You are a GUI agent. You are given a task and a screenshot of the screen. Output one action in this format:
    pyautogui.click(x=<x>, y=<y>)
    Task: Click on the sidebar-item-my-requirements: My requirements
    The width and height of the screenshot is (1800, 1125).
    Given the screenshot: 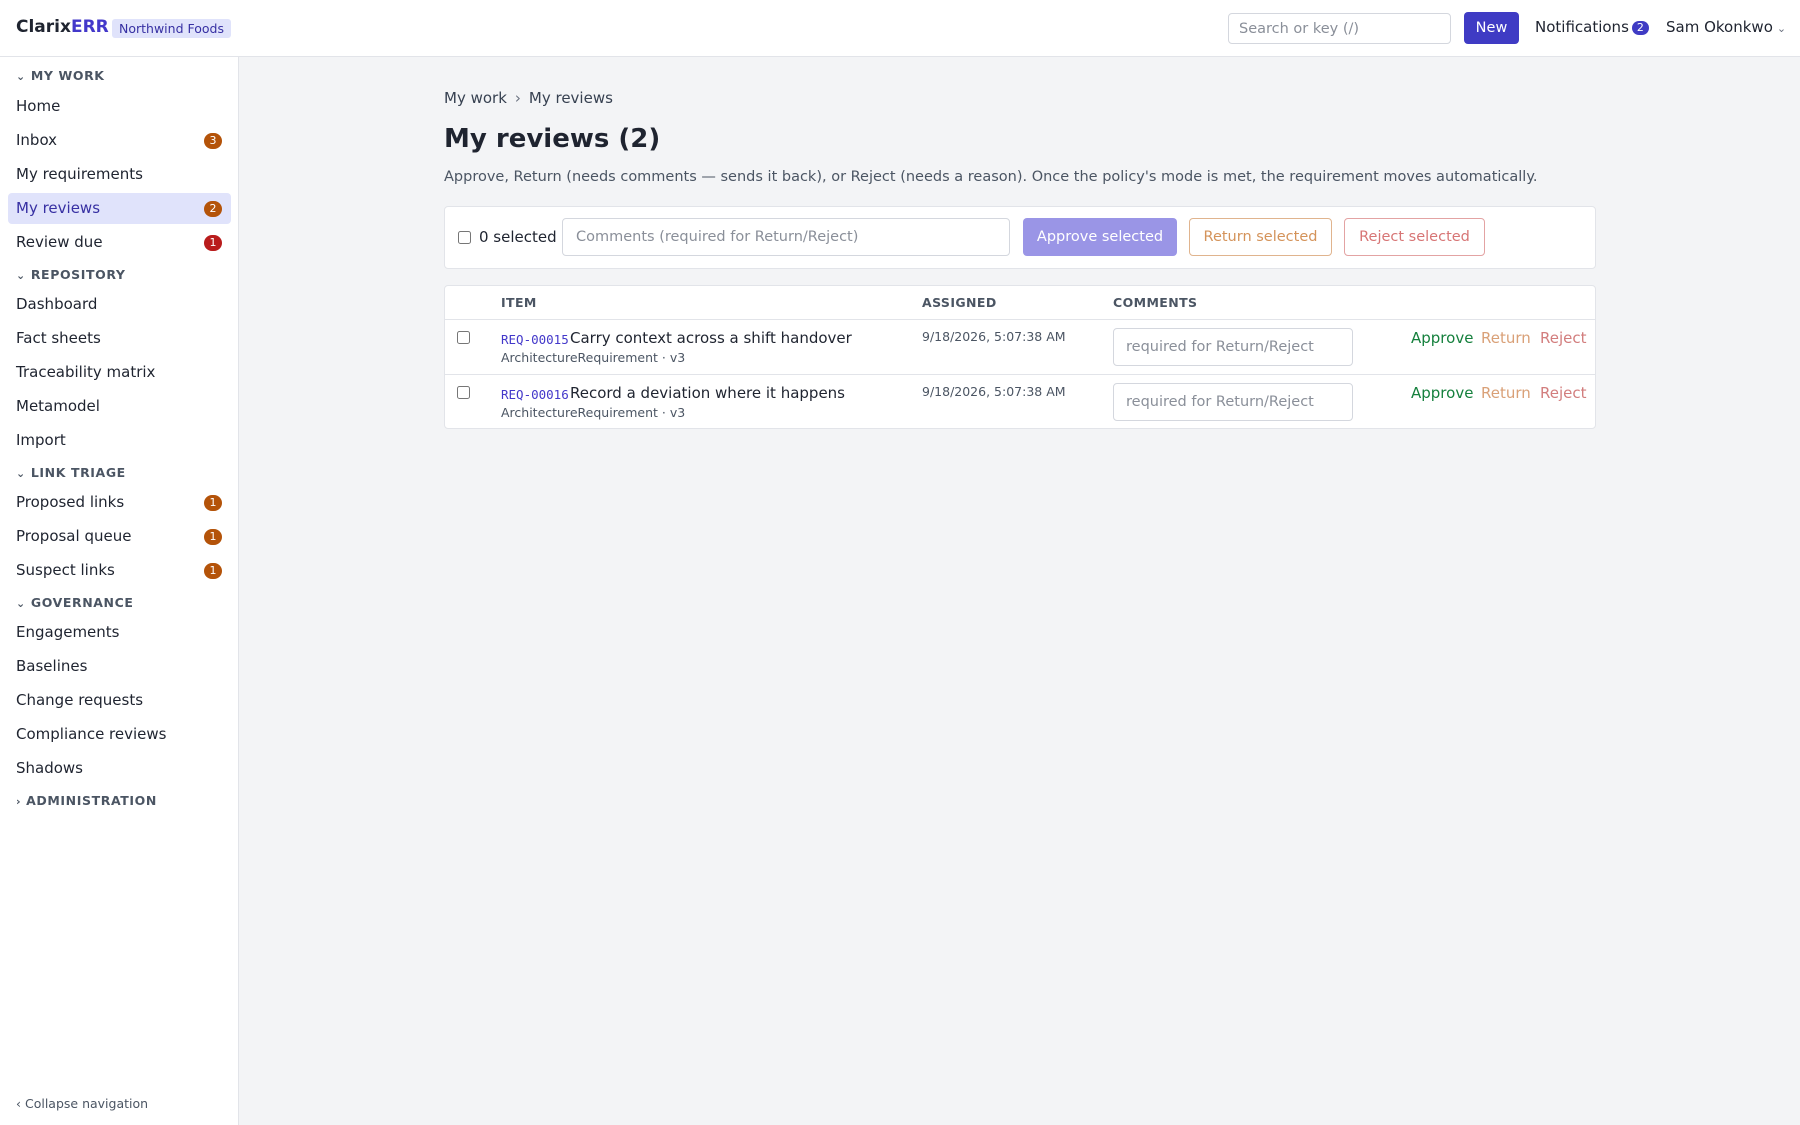 What is the action you would take?
    pyautogui.click(x=119, y=174)
    